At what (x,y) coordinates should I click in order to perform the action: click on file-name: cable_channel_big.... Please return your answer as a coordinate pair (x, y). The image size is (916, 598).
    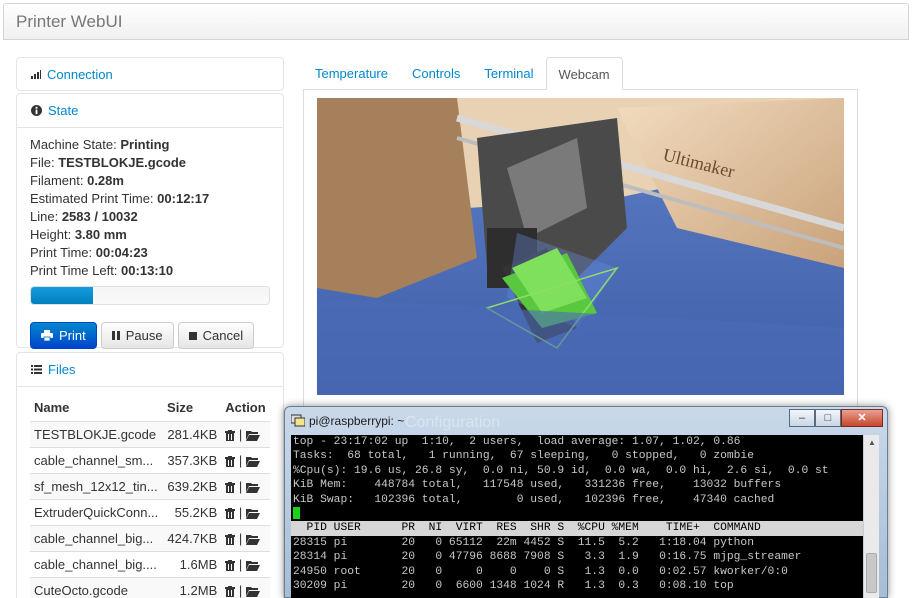
    Looking at the image, I should click on (97, 537).